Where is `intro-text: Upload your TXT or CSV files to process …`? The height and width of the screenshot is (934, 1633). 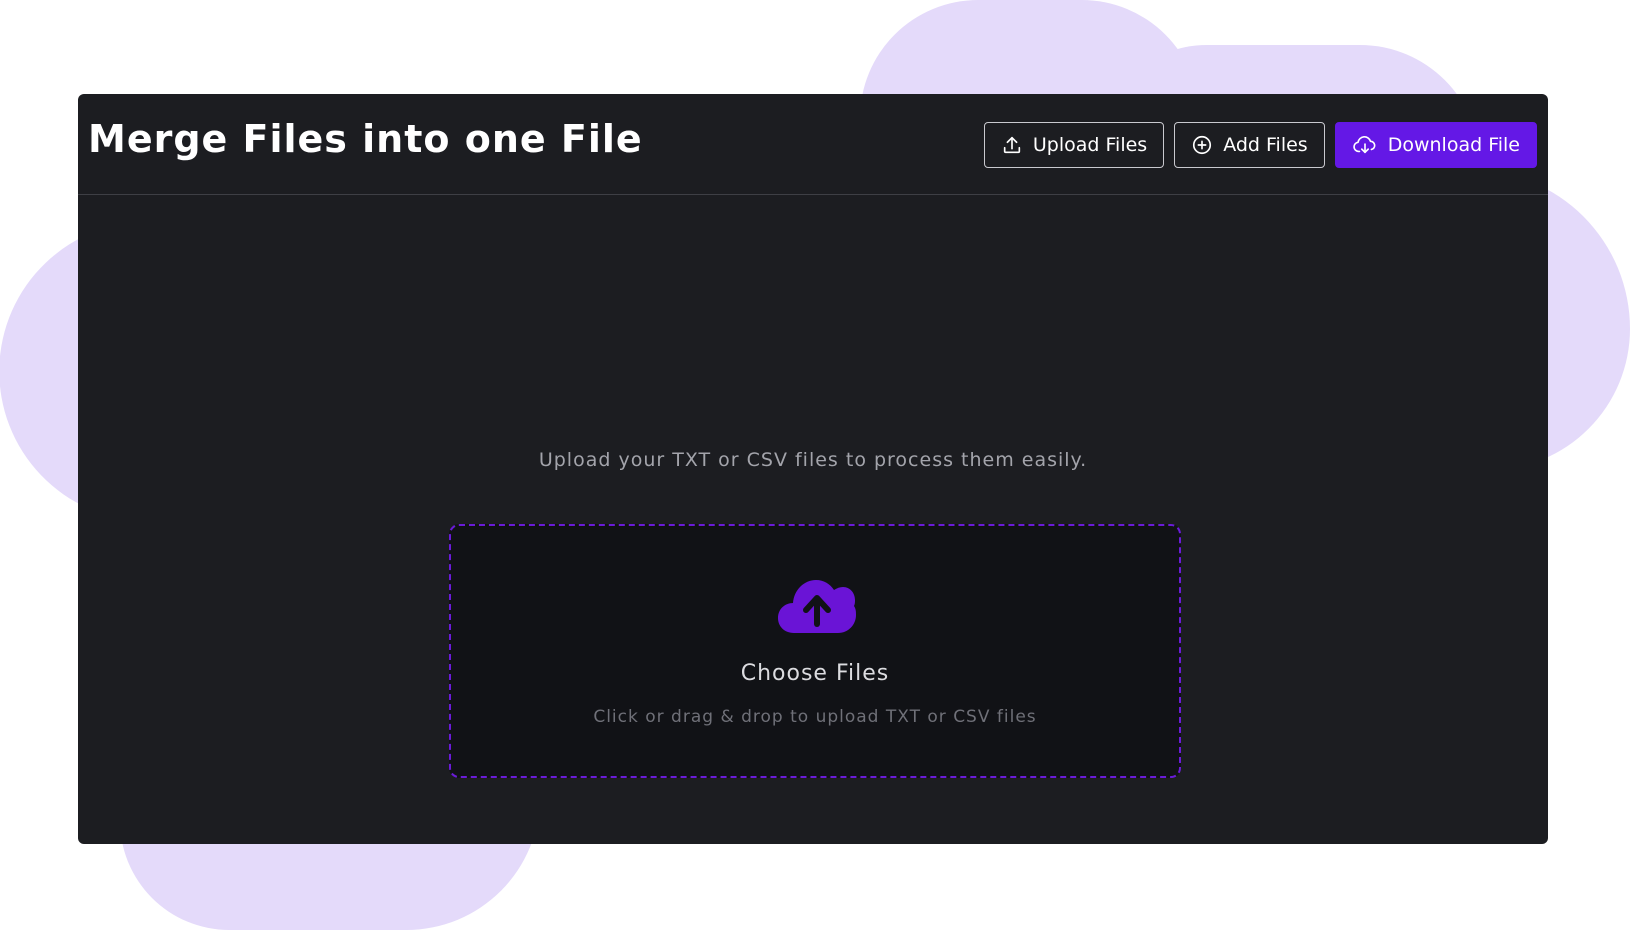
intro-text: Upload your TXT or CSV files to process … is located at coordinates (813, 460).